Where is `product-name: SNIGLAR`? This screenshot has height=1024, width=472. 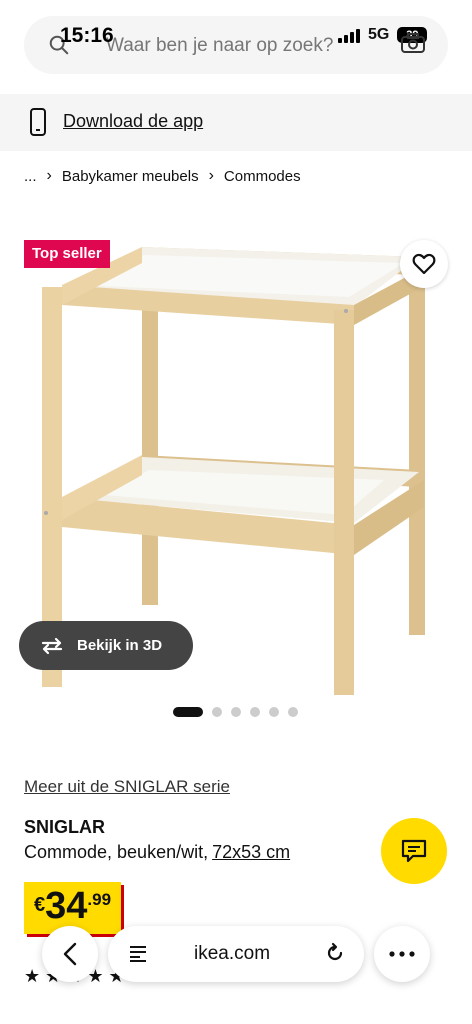
product-name: SNIGLAR is located at coordinates (64, 827).